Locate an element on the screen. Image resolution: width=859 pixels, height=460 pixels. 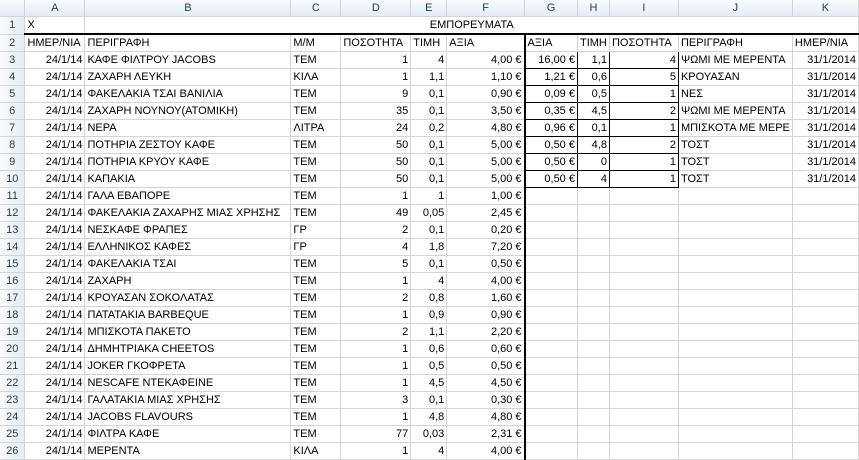
header-date-right: ΗΜΕΡ/ΝΙΑ is located at coordinates (825, 42).